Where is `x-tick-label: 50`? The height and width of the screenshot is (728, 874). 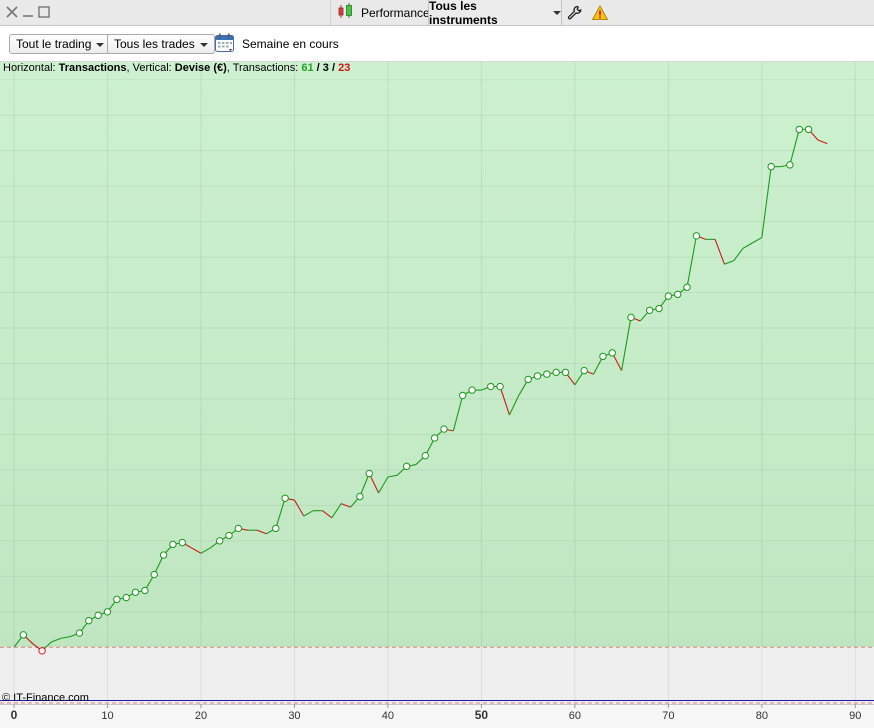
x-tick-label: 50 is located at coordinates (482, 715).